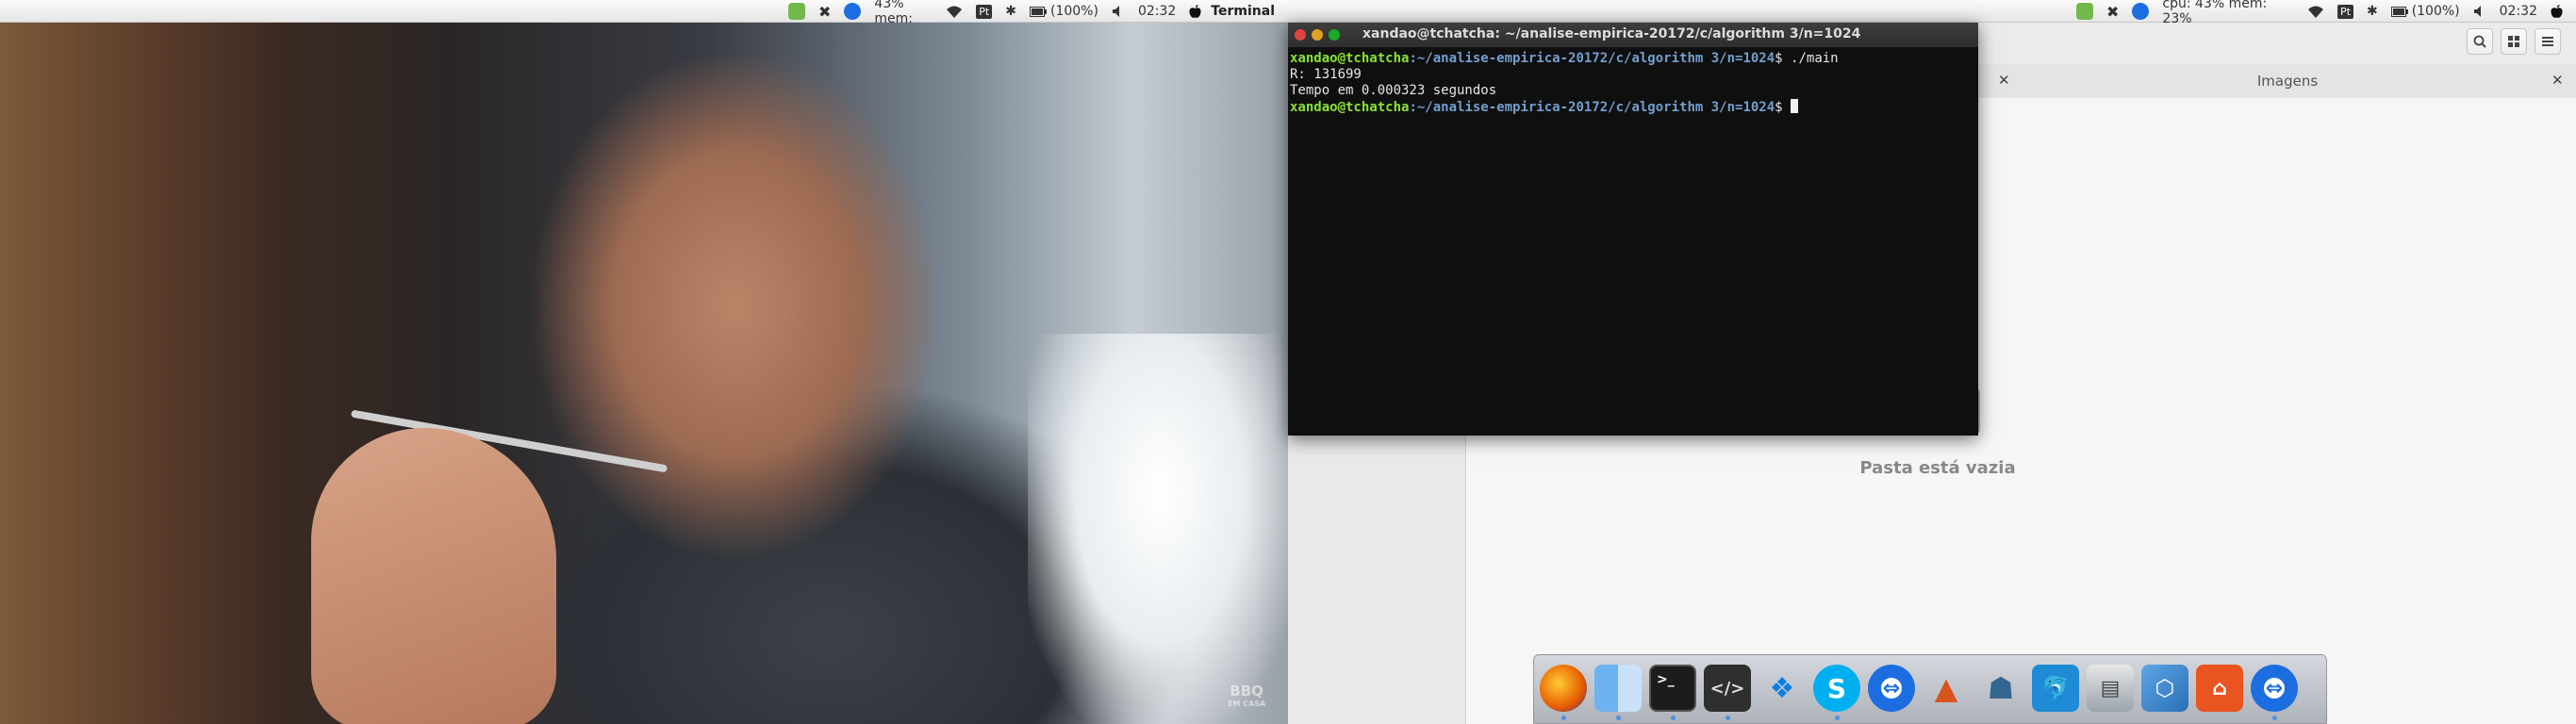 Image resolution: width=2576 pixels, height=724 pixels. Describe the element at coordinates (1563, 688) in the screenshot. I see `firefox-icon` at that location.